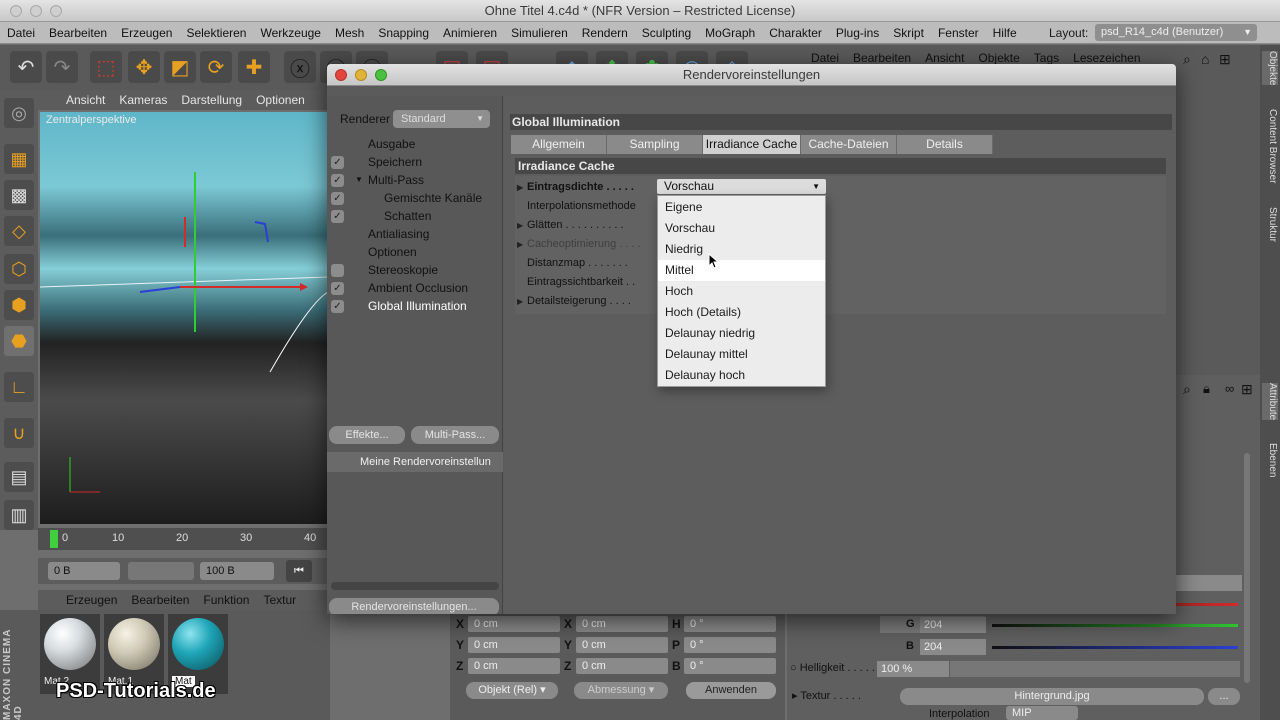  I want to click on menu-item: Simulieren, so click(539, 33).